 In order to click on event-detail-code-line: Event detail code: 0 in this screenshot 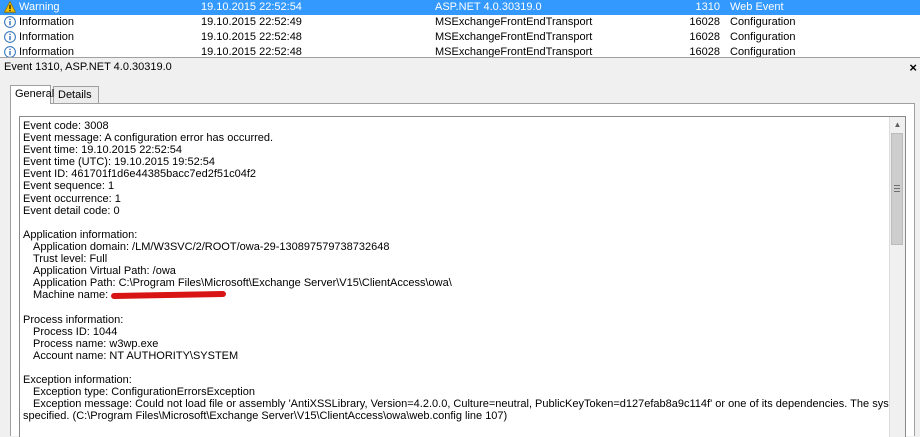, I will do `click(71, 210)`.